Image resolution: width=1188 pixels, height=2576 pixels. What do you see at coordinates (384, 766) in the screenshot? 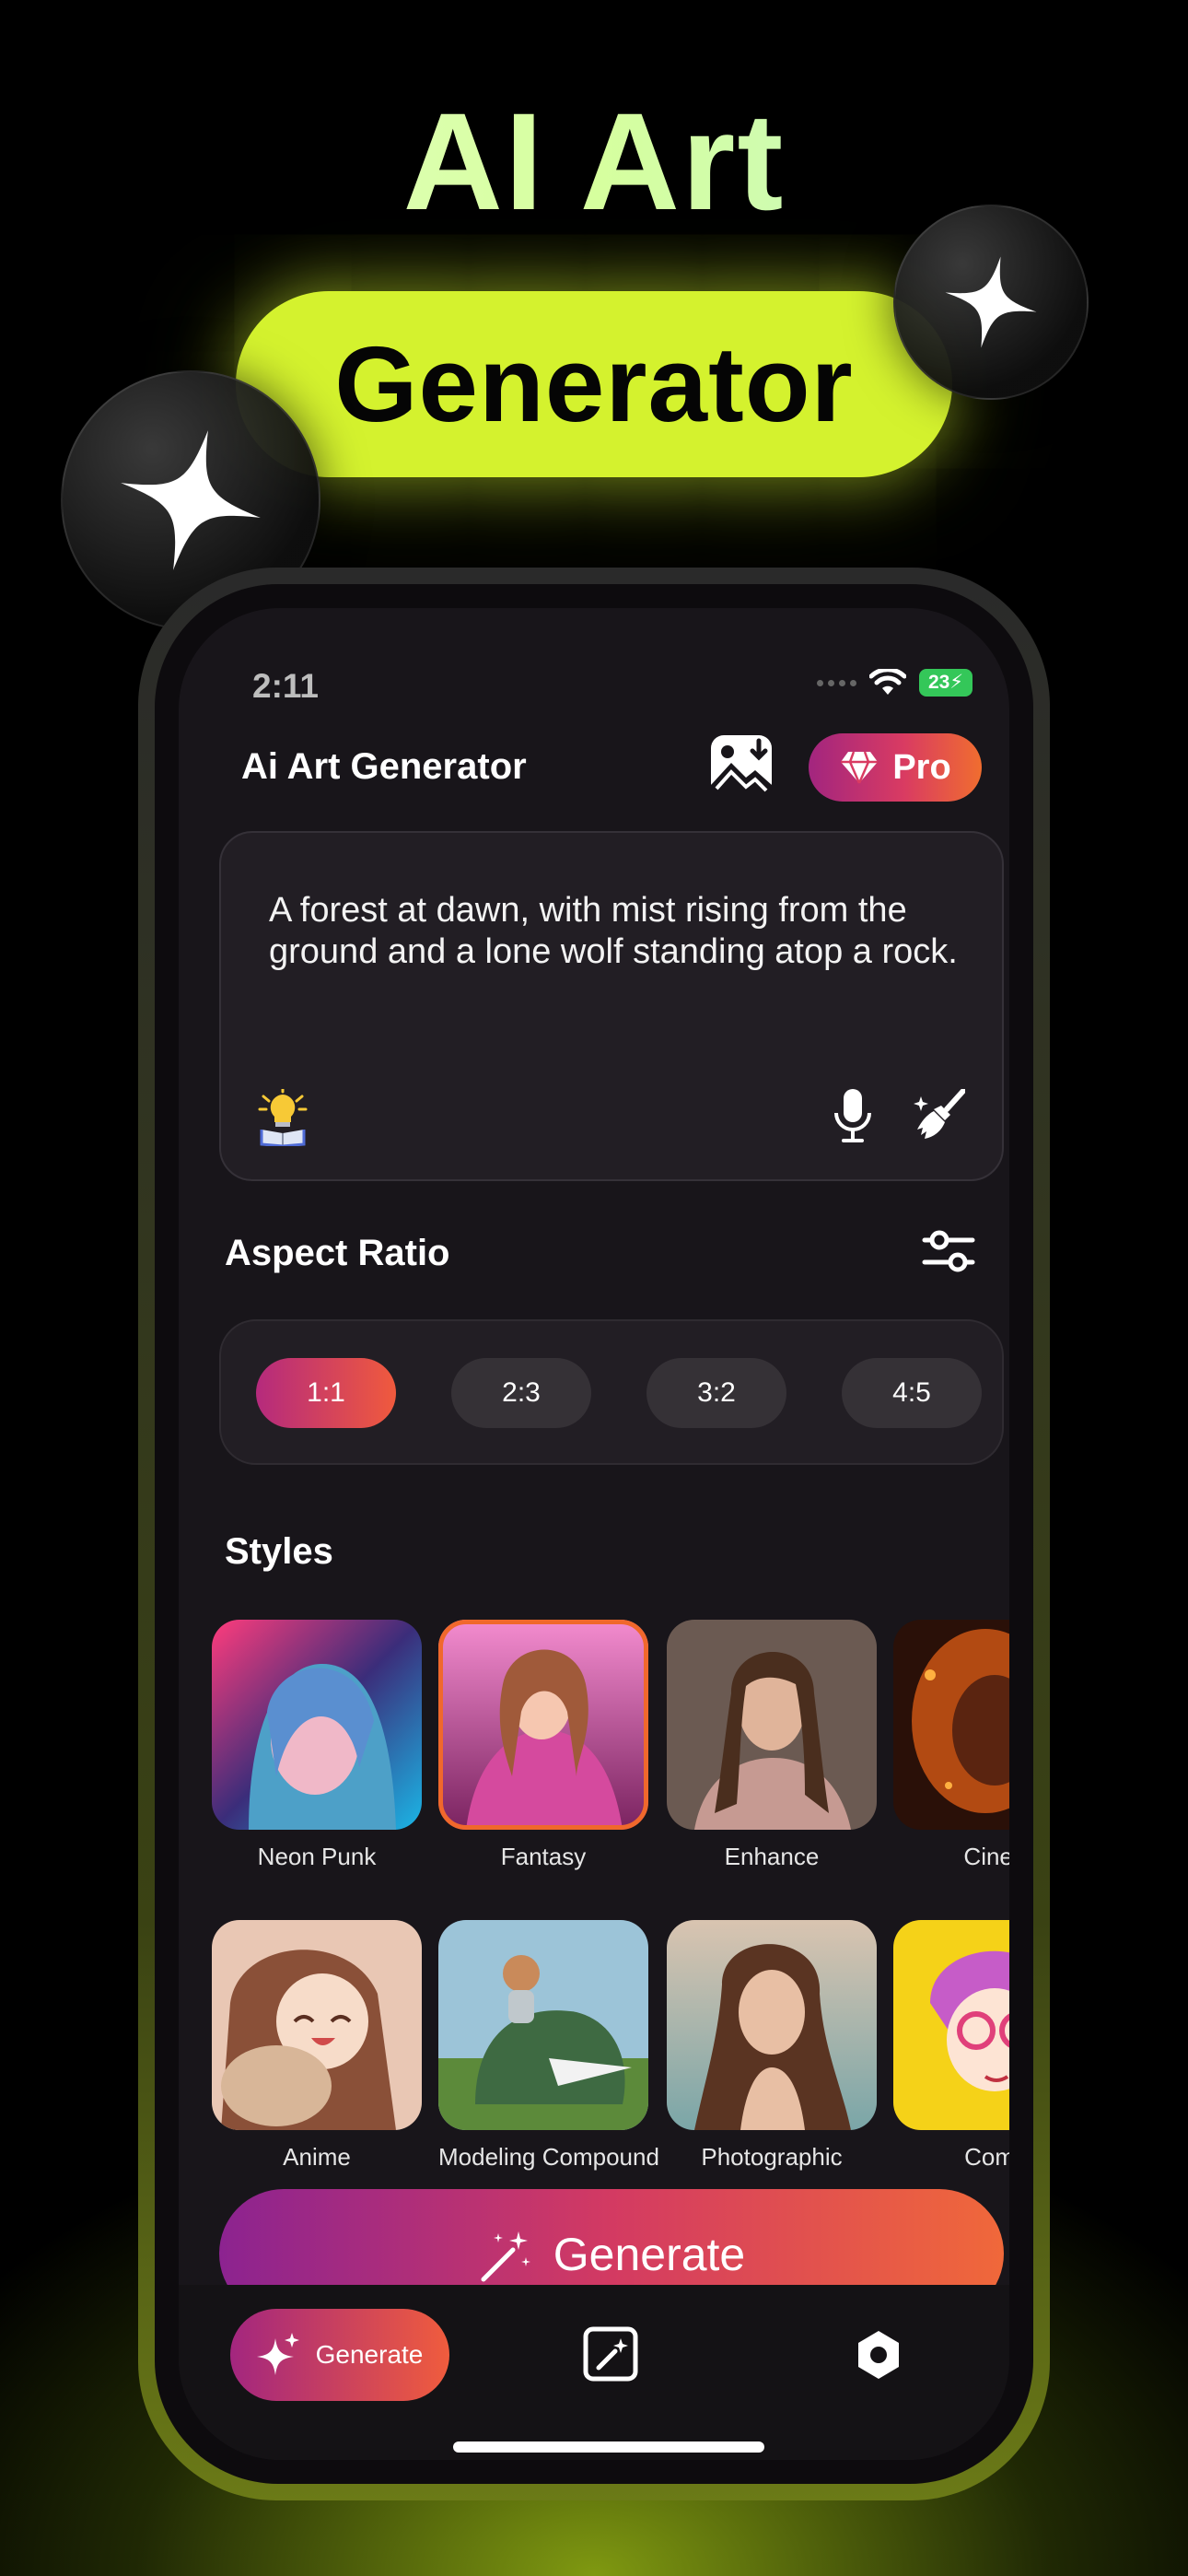
I see `app-title: Ai Art Generator` at bounding box center [384, 766].